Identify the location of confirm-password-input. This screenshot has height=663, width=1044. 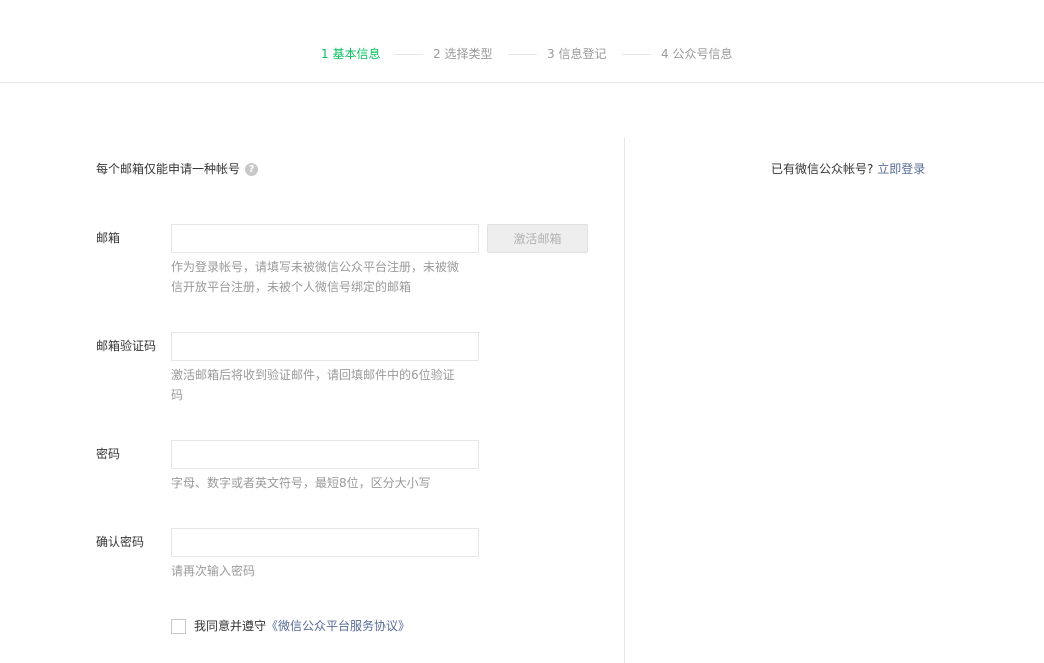
(325, 542).